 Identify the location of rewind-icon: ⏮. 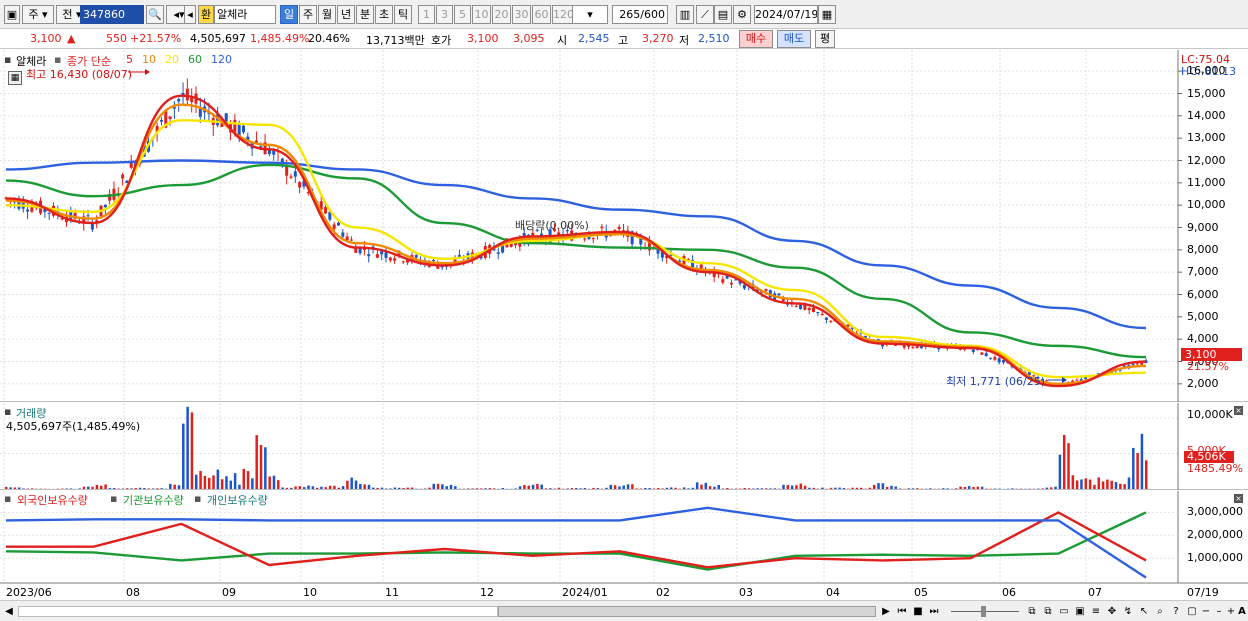
(902, 611).